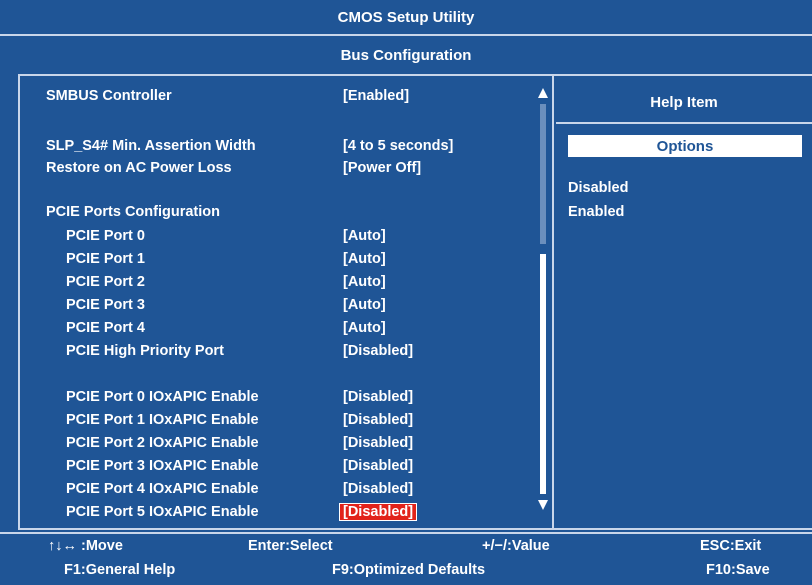 The height and width of the screenshot is (585, 812). I want to click on setting-label: PCIE Port 4 IOxAPIC Enable, so click(162, 489).